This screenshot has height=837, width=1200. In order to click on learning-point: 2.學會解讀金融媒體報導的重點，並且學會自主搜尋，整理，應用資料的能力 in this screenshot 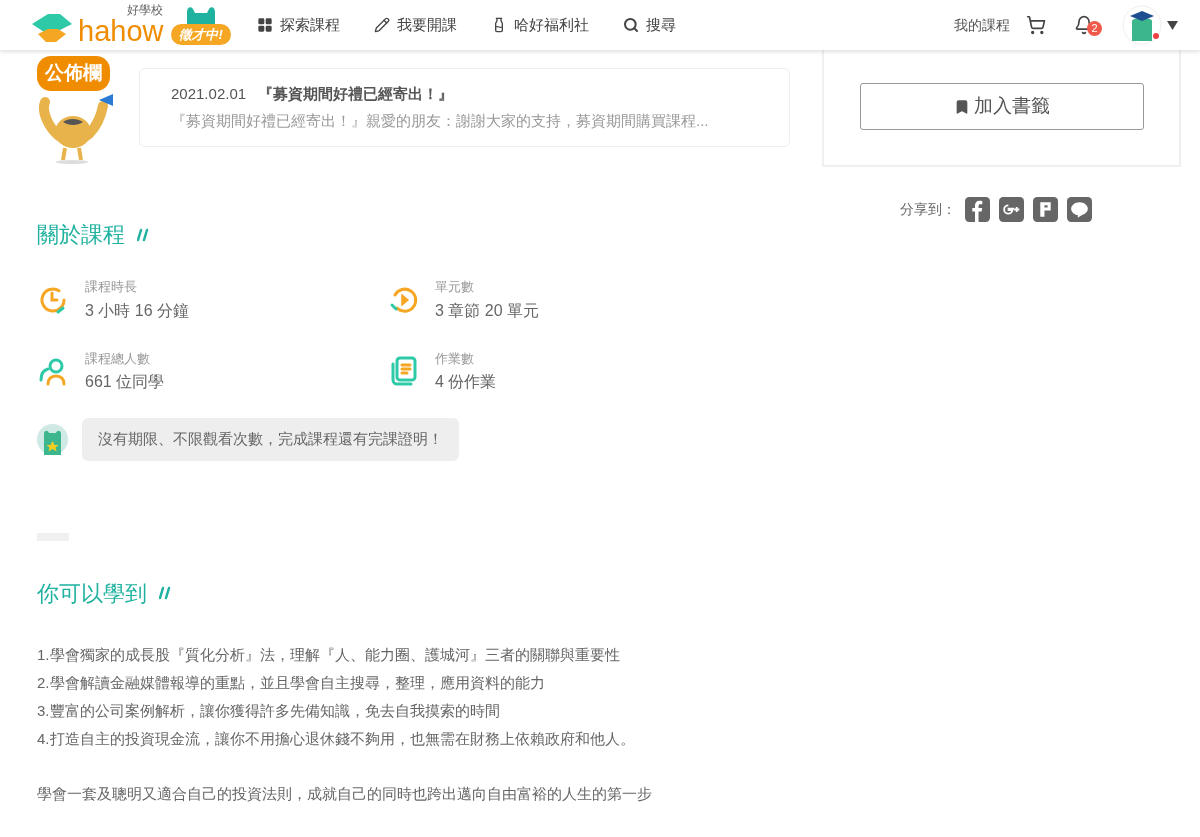, I will do `click(291, 682)`.